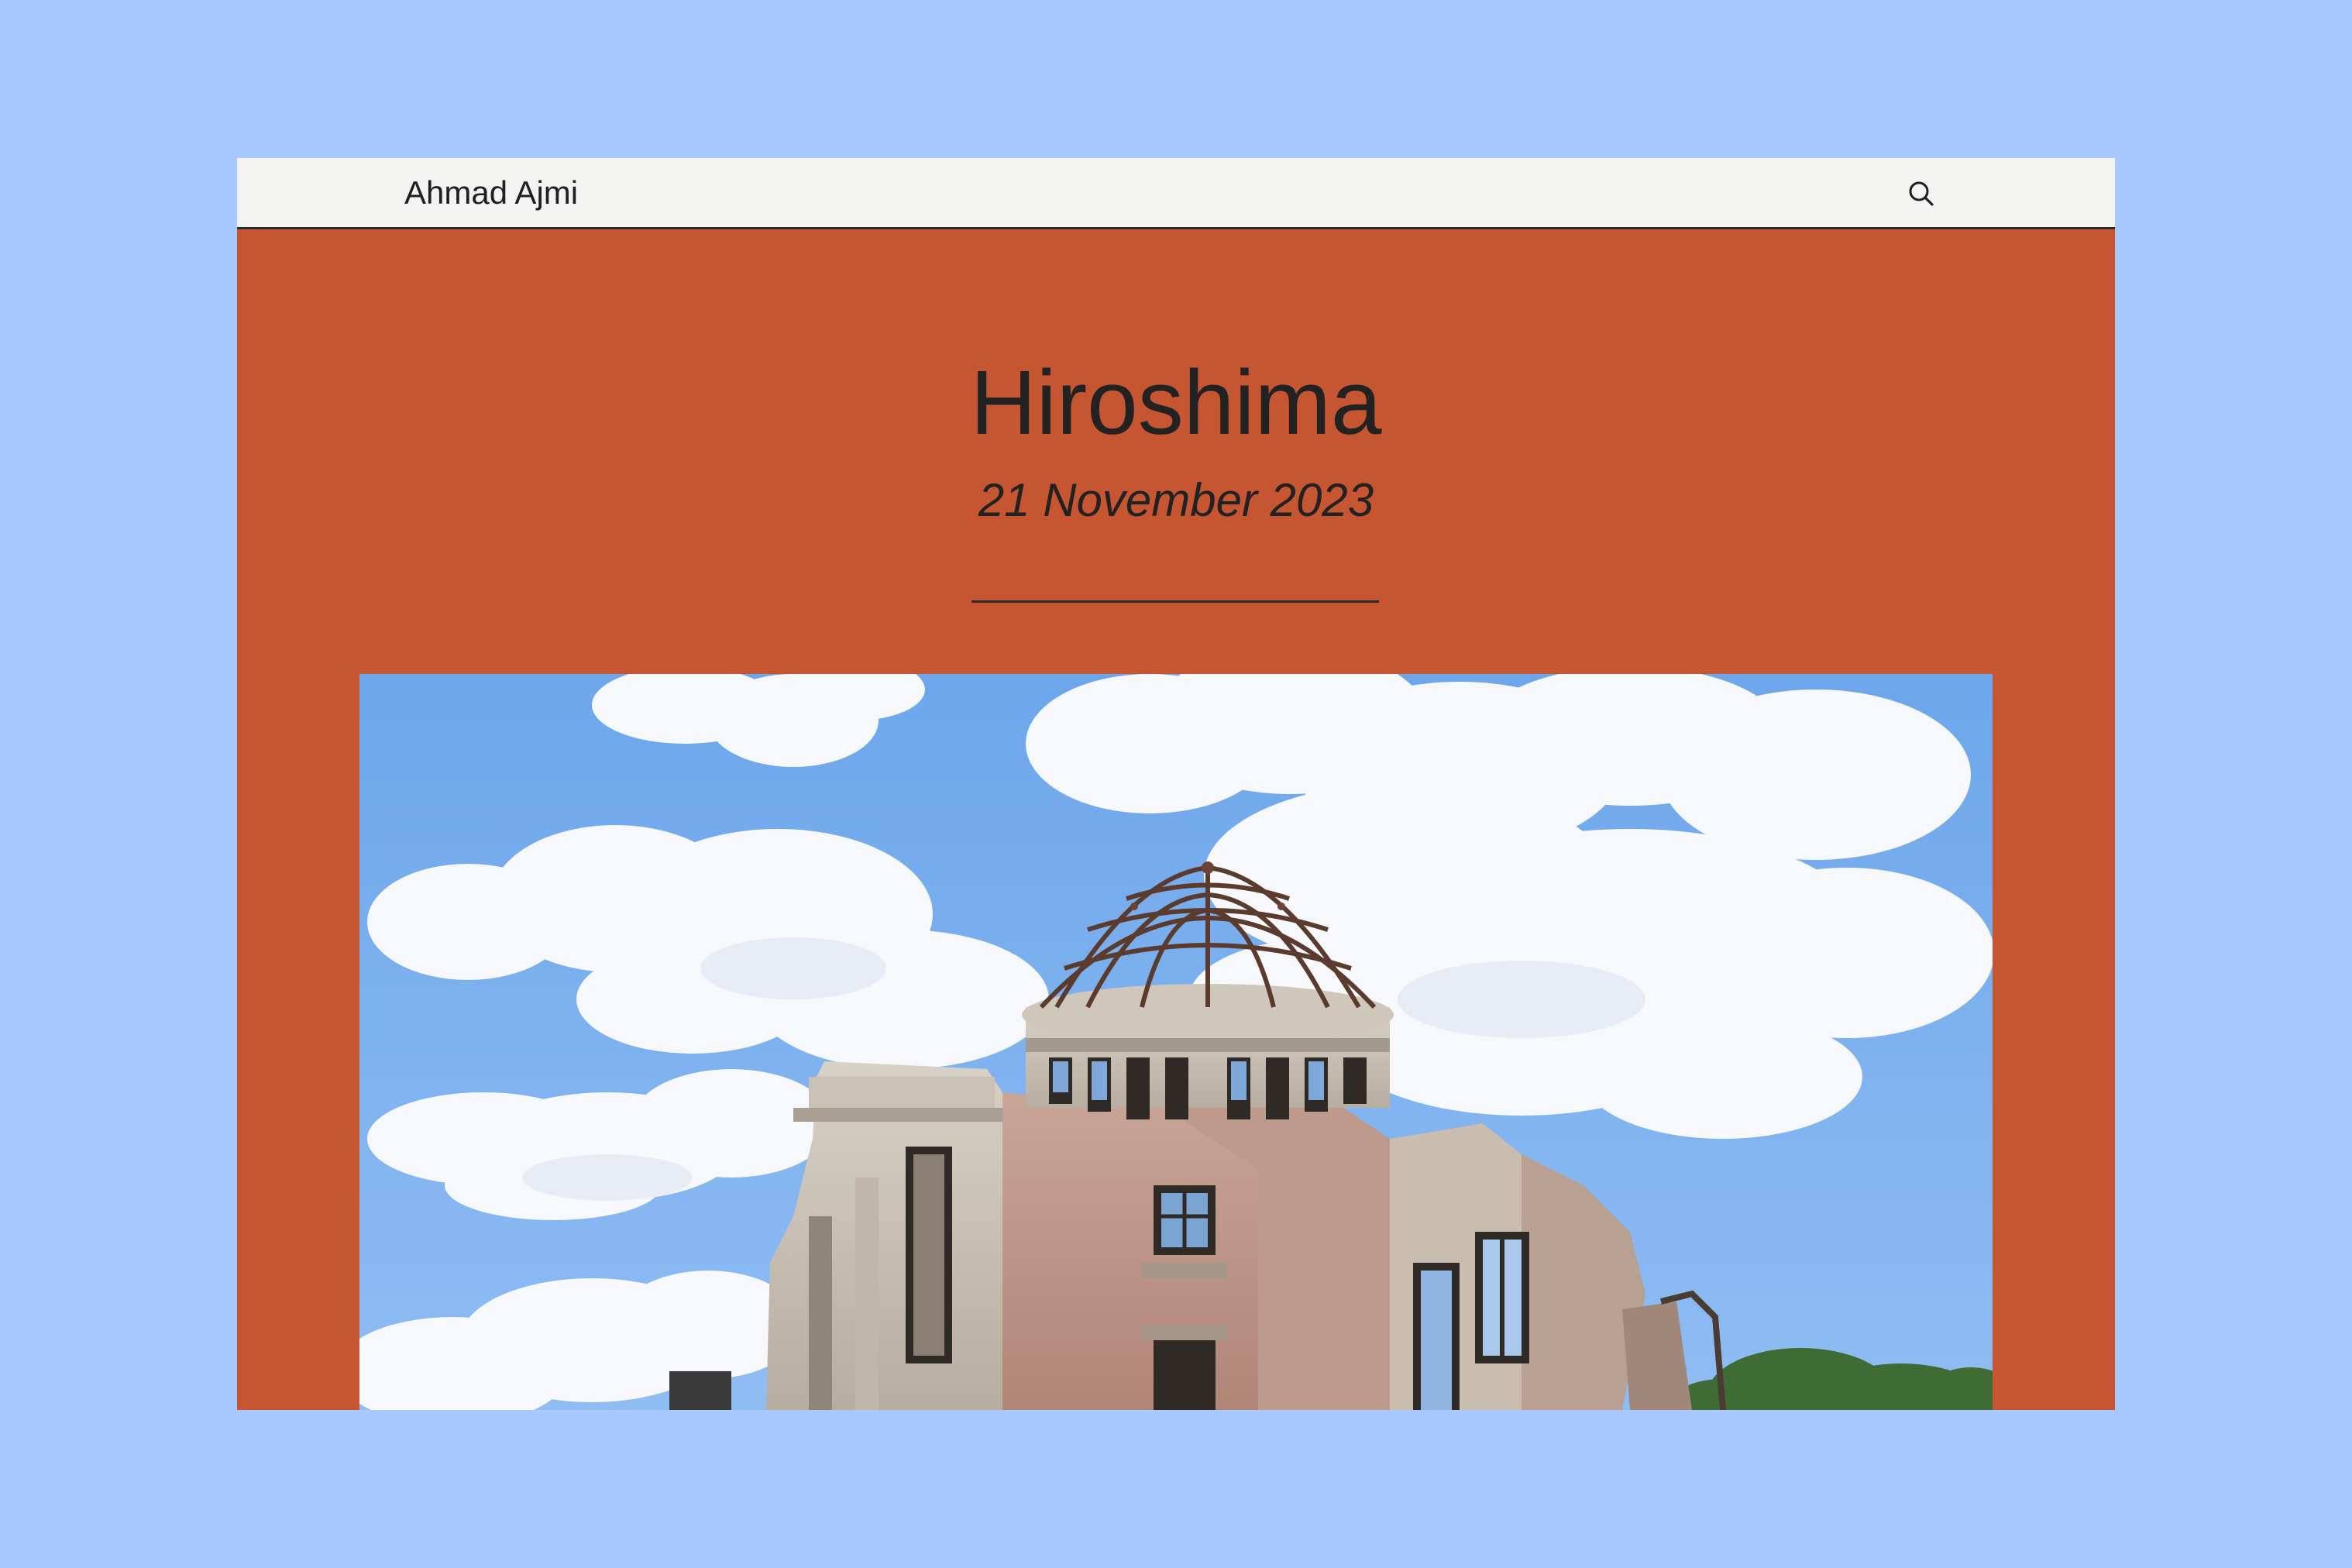 The width and height of the screenshot is (2352, 1568). Describe the element at coordinates (491, 193) in the screenshot. I see `site-name-link: Ahmad Ajmi` at that location.